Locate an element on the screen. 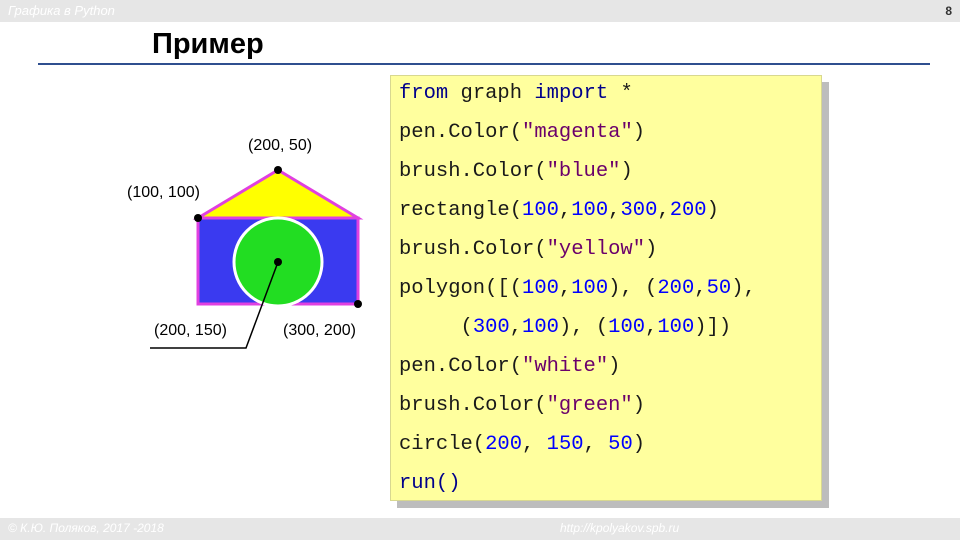  label-point-left: (100, 100) is located at coordinates (163, 192).